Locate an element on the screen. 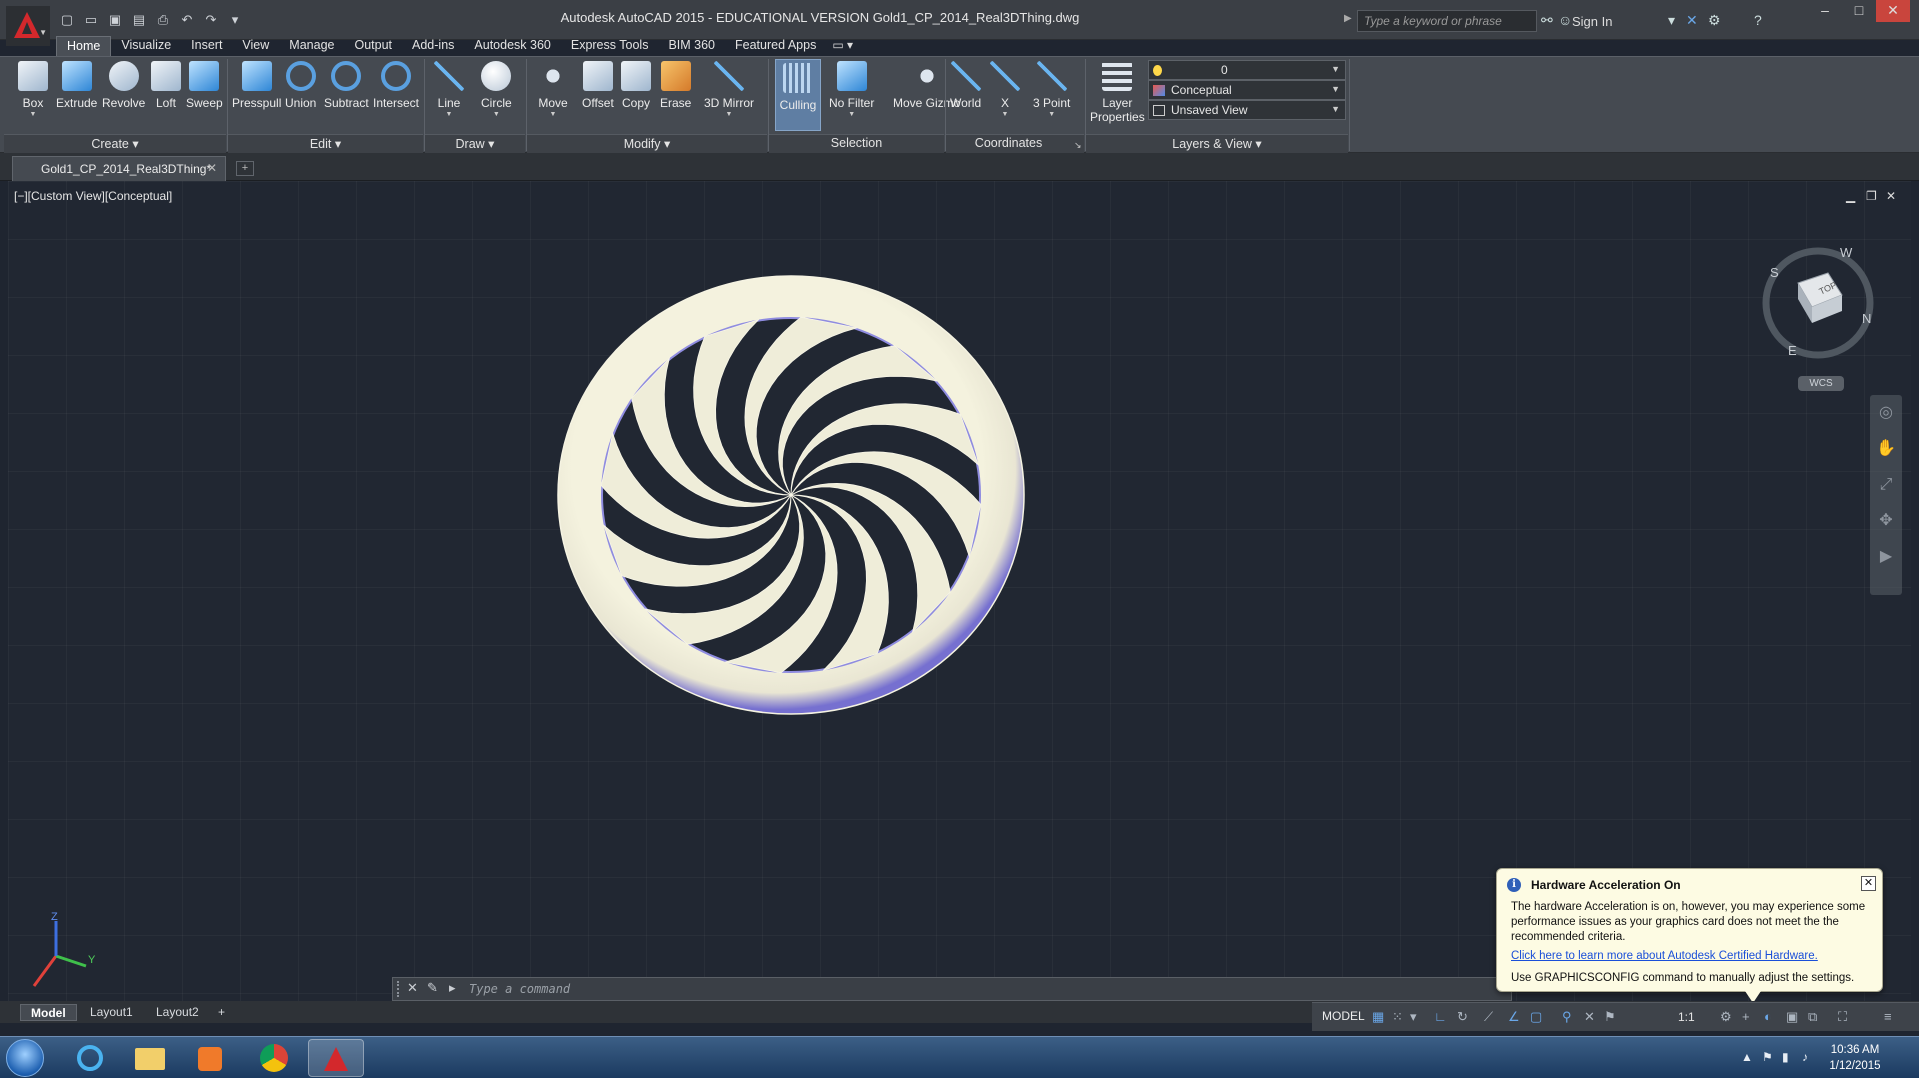  layer-dropdown: 0 ▼ is located at coordinates (1247, 70).